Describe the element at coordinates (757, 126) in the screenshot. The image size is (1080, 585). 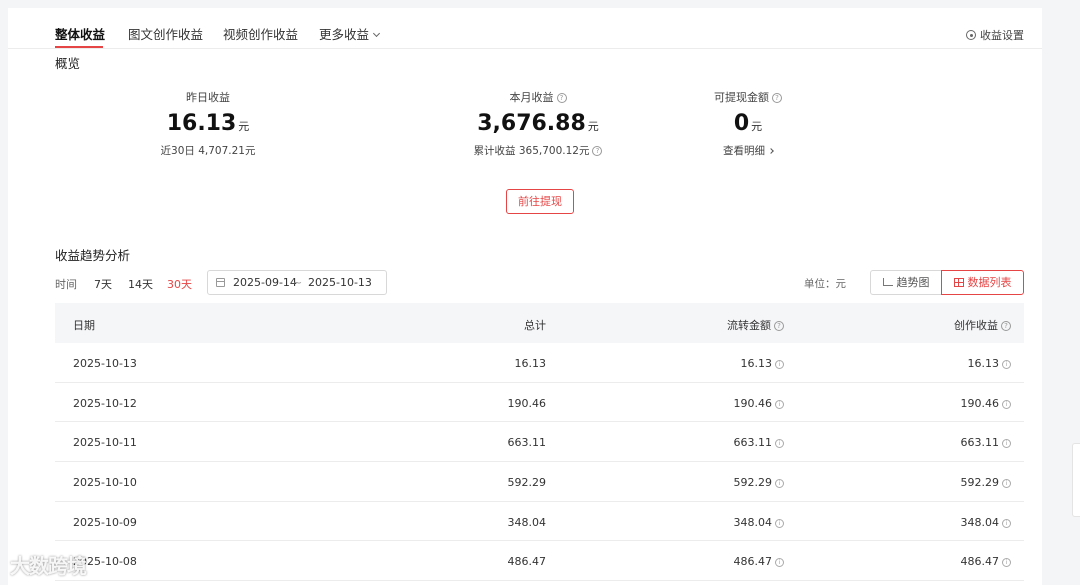
I see `withdrawable-unit: 元` at that location.